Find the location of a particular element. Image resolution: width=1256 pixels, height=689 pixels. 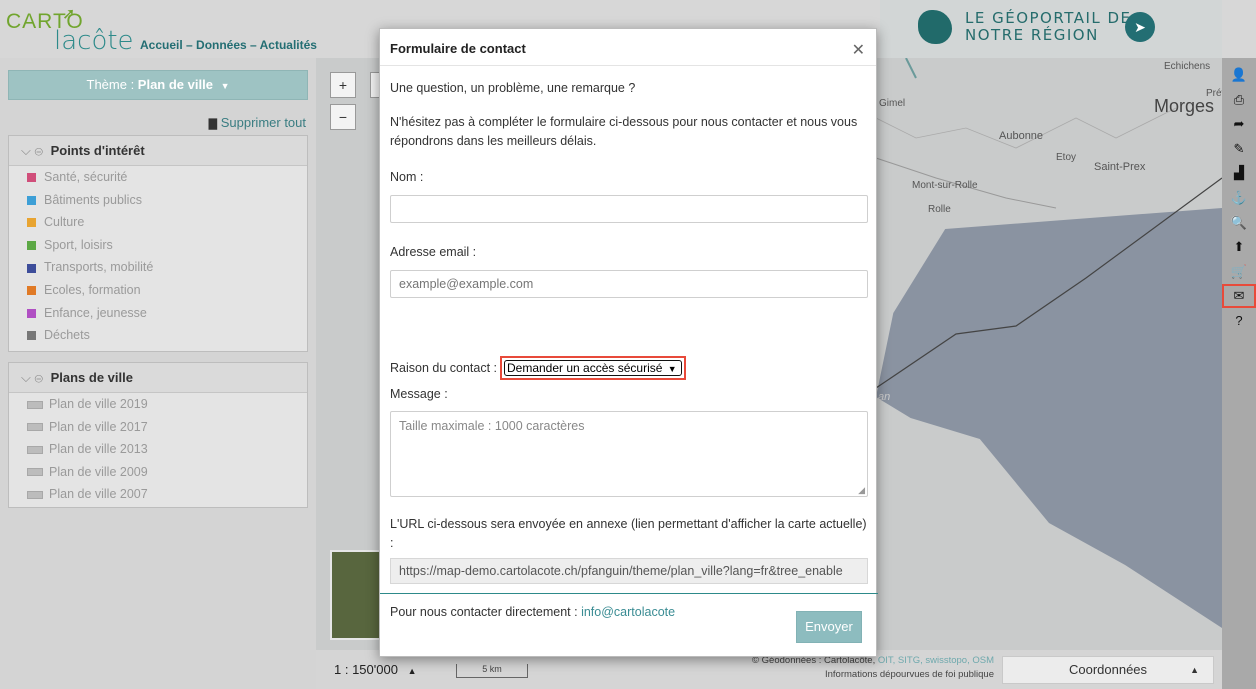

poi-layer-item: Enfance, jeunesse is located at coordinates (158, 313).